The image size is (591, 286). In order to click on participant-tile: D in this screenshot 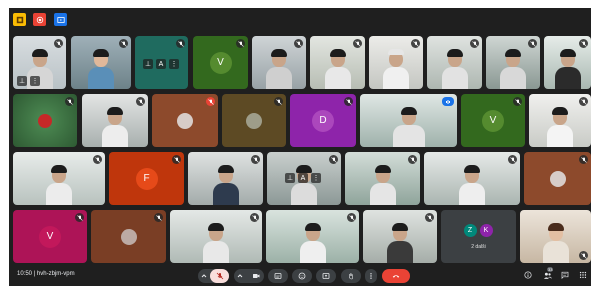, I will do `click(323, 120)`.